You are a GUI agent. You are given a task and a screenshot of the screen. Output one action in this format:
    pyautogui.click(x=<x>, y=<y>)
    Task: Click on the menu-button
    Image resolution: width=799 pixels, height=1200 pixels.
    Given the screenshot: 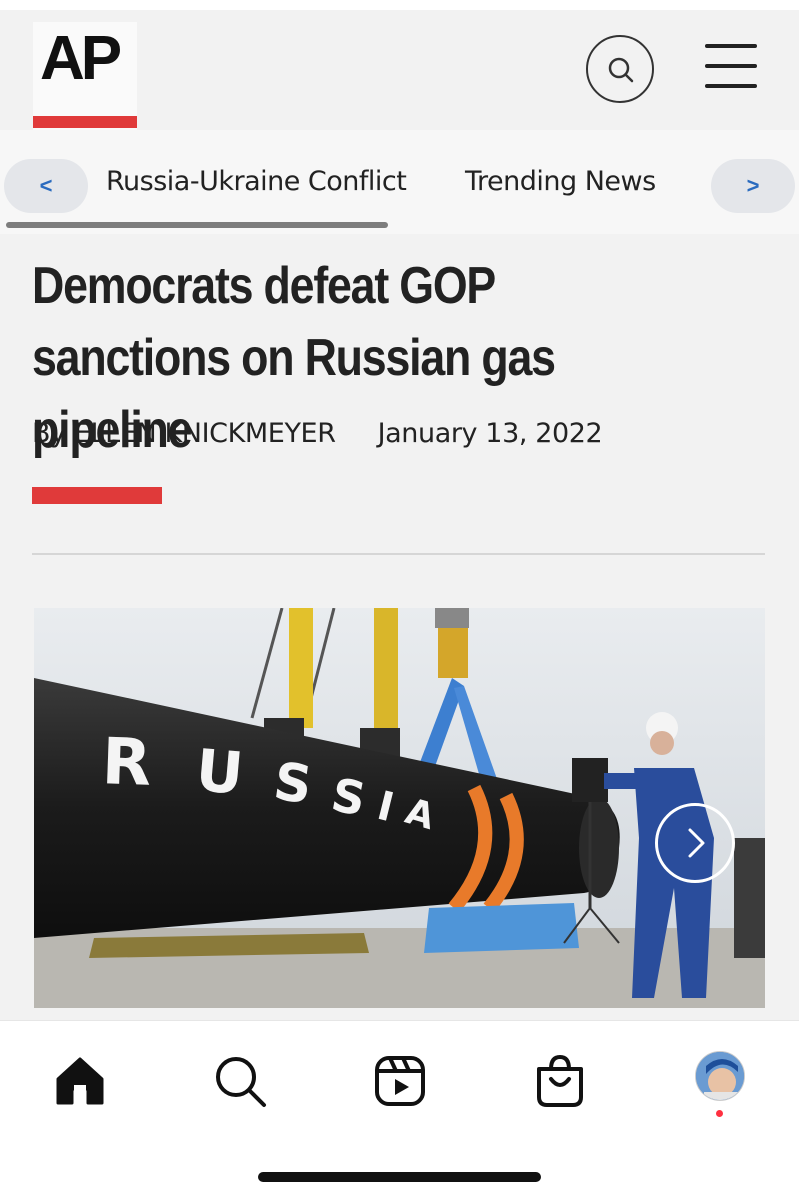 What is the action you would take?
    pyautogui.click(x=731, y=67)
    